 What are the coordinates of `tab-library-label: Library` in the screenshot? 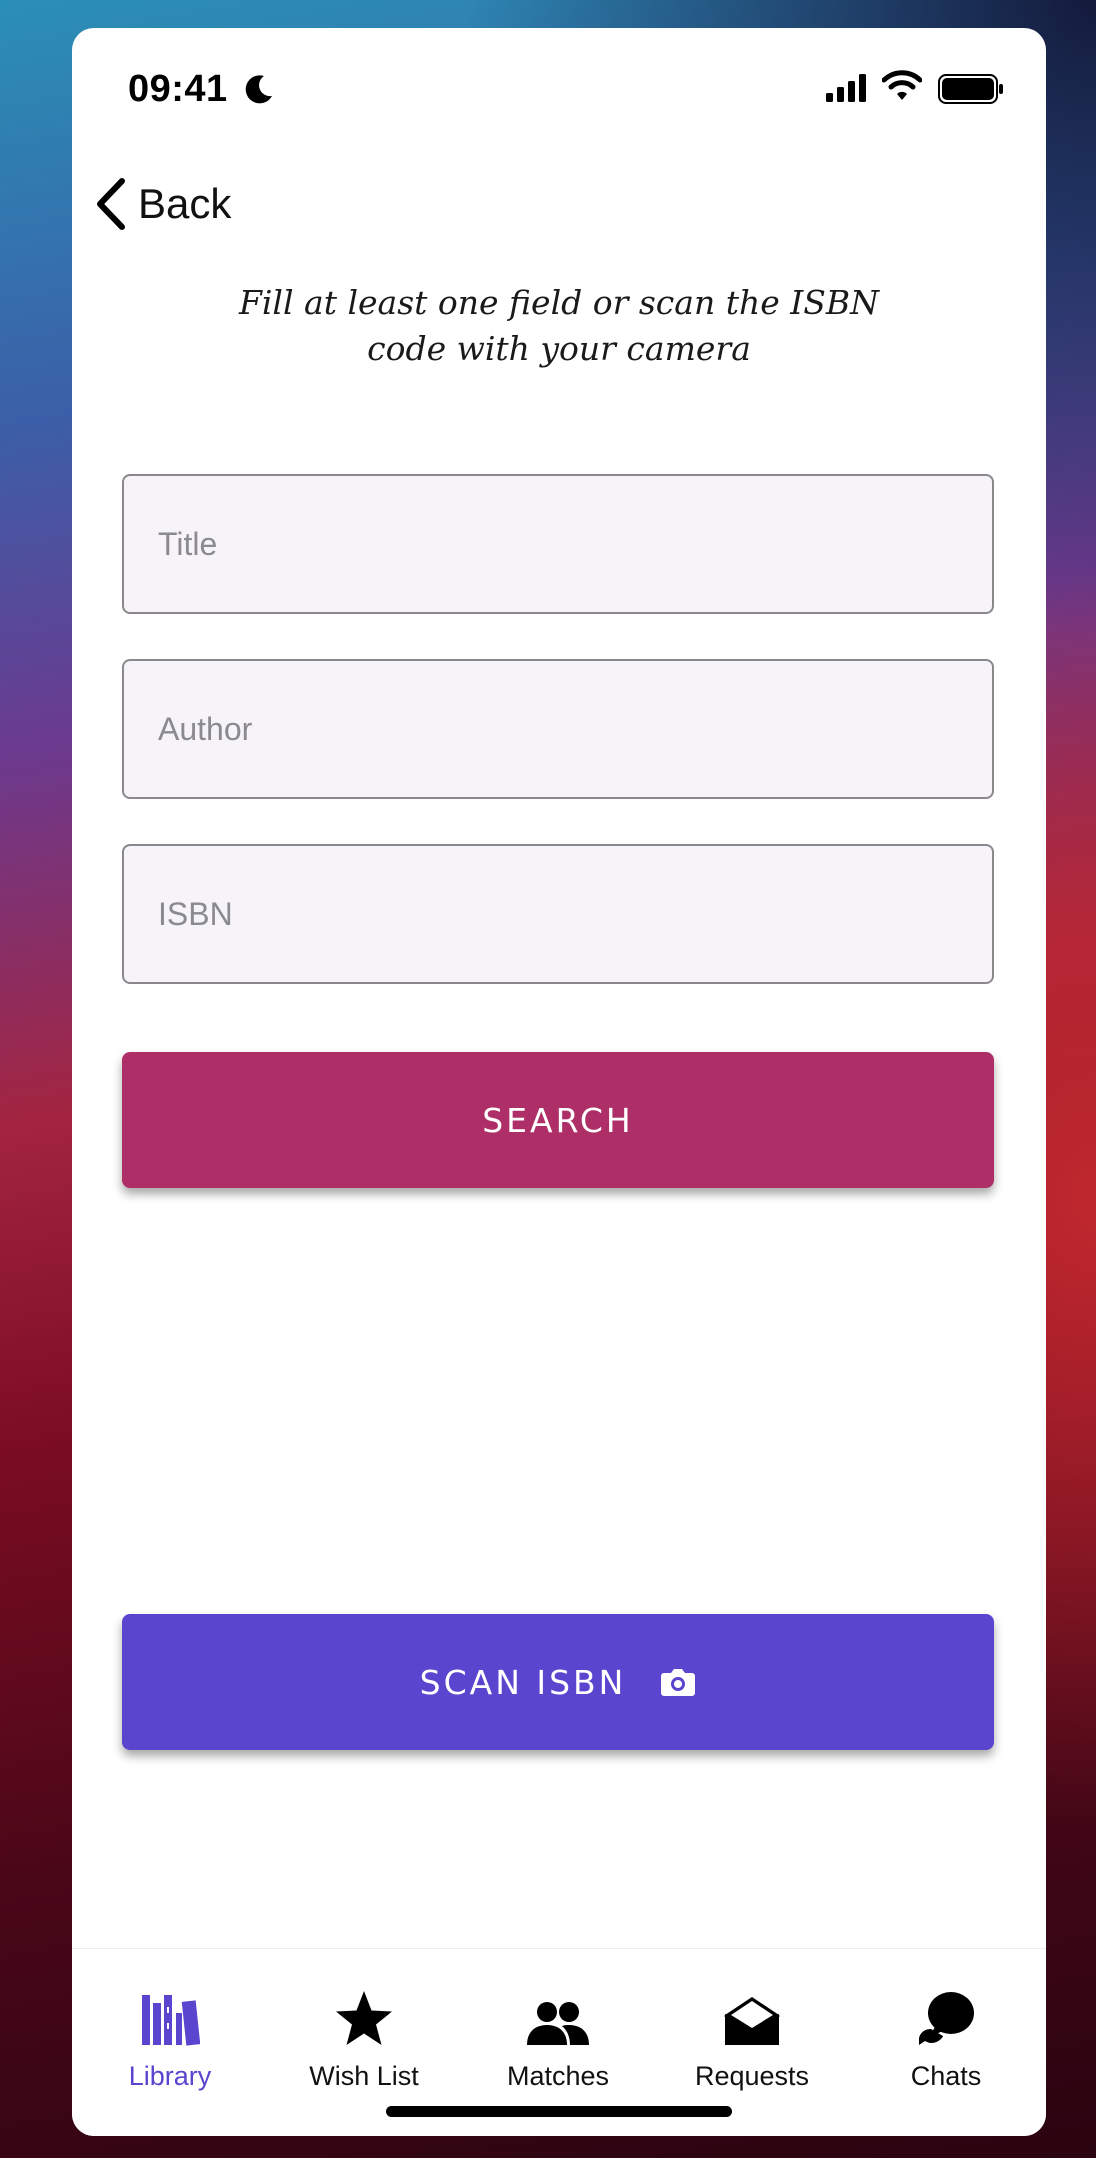 It's located at (170, 2076).